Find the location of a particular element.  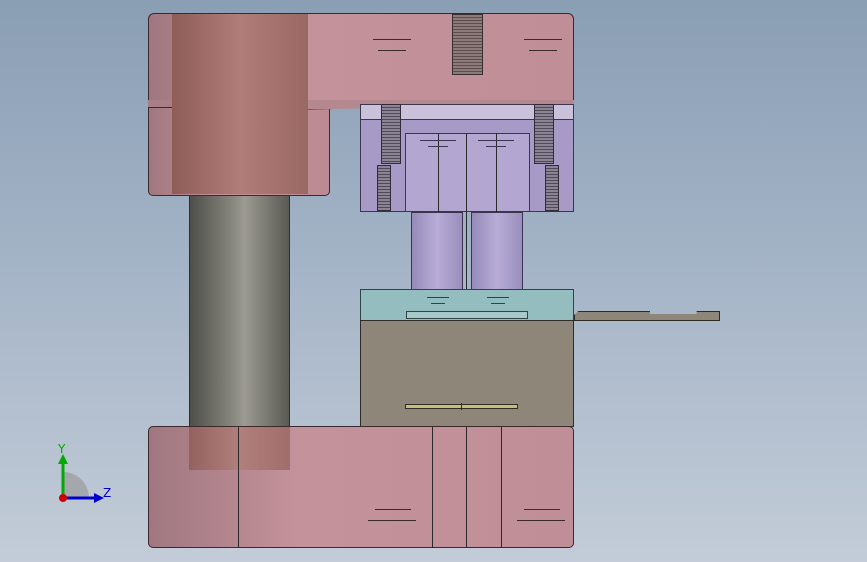

punch-left is located at coordinates (437, 251).